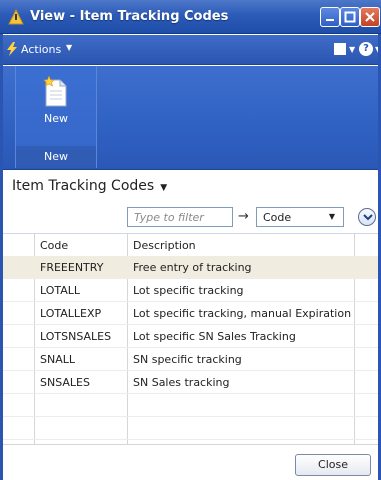 The image size is (381, 480). I want to click on title-bar: View - Item Tracking Codes, so click(190, 17).